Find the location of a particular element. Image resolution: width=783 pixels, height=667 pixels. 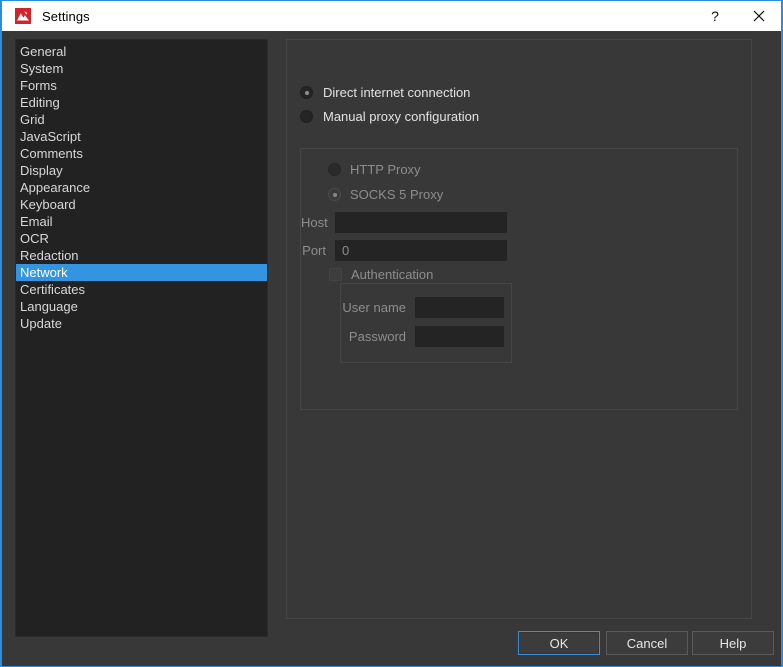

sidebar-item-update: Update is located at coordinates (141, 323).